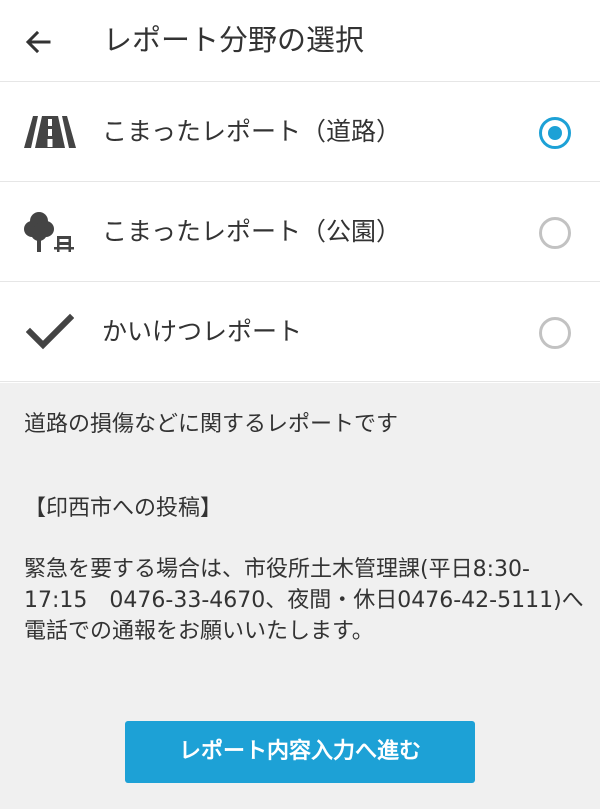 The height and width of the screenshot is (809, 600). What do you see at coordinates (50, 232) in the screenshot?
I see `park-tree-bench-icon` at bounding box center [50, 232].